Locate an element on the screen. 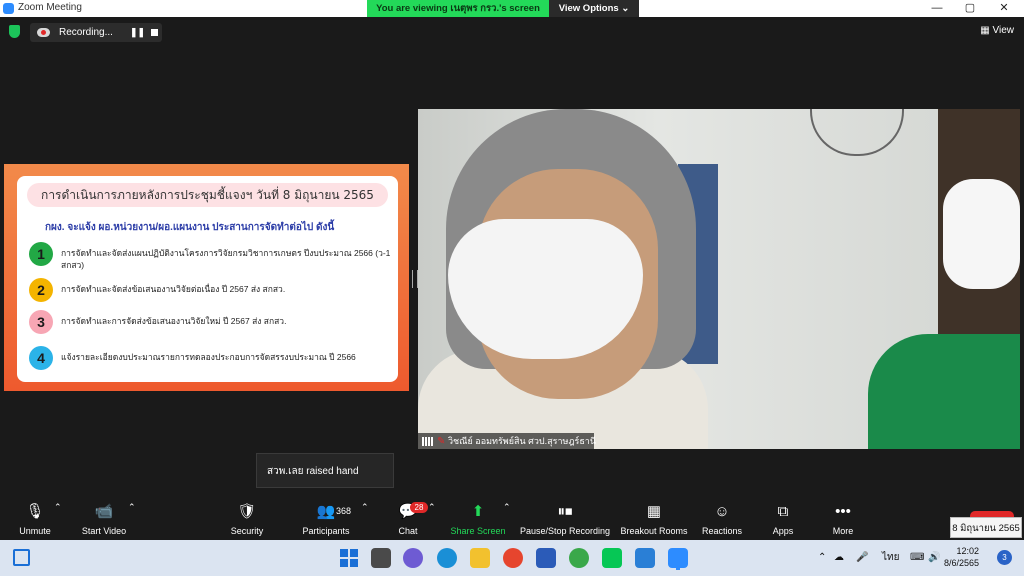  zoom-taskbar-icon is located at coordinates (678, 558).